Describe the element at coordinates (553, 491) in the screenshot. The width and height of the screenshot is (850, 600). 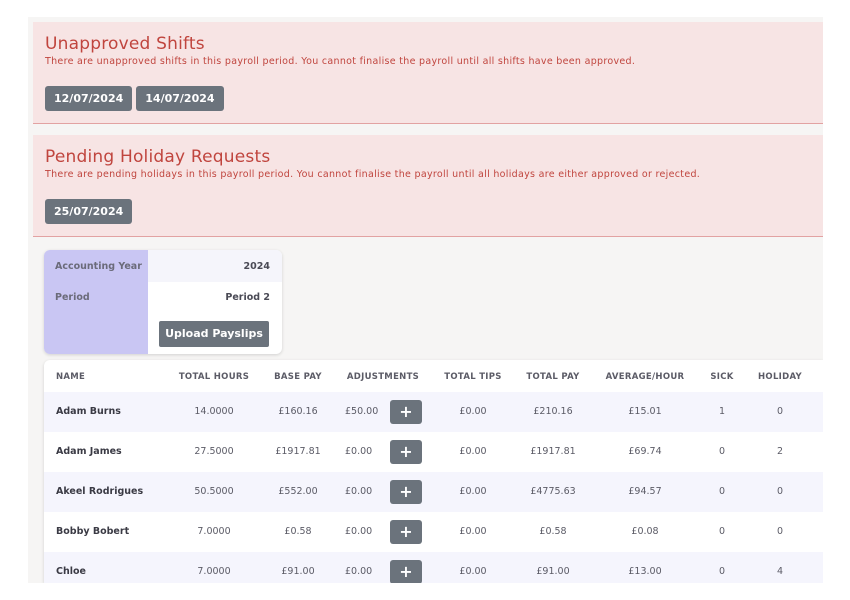
I see `total-pay: £4775.63` at that location.